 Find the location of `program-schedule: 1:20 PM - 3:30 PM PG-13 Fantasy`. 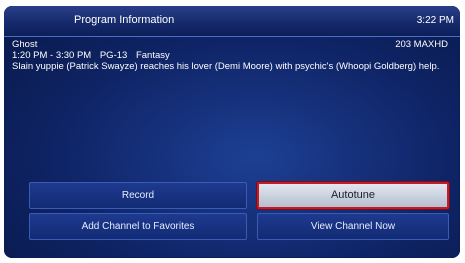

program-schedule: 1:20 PM - 3:30 PM PG-13 Fantasy is located at coordinates (232, 55).